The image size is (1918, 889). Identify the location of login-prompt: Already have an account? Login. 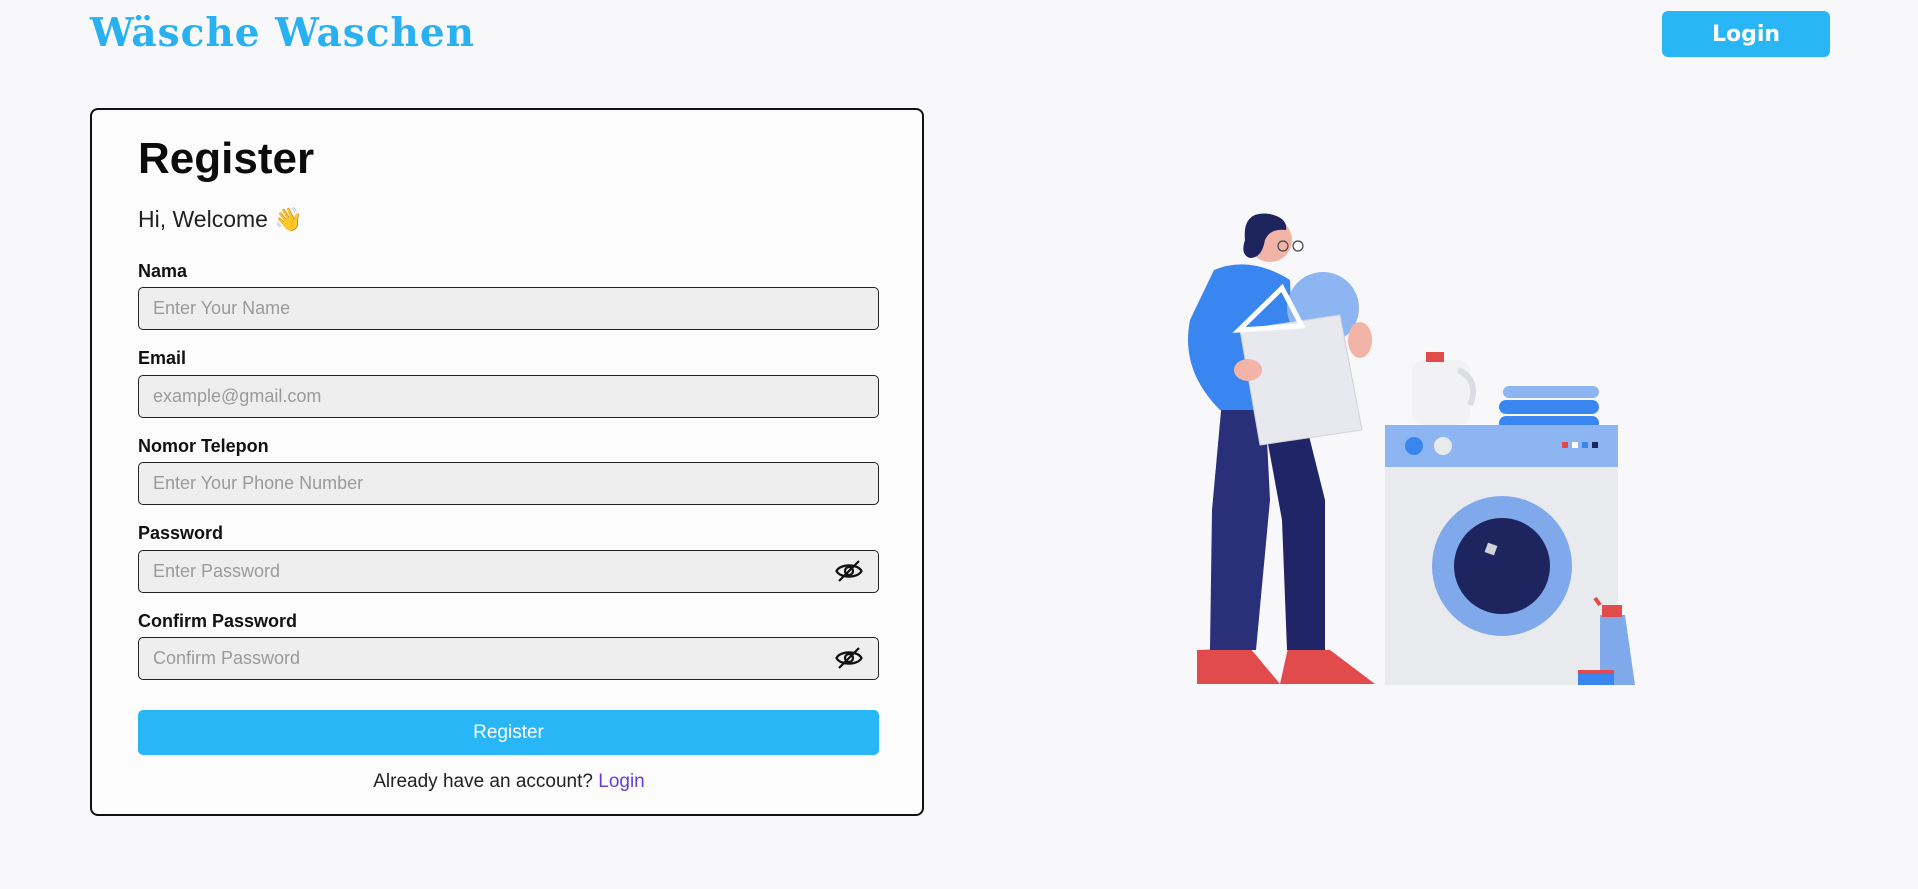
(509, 782).